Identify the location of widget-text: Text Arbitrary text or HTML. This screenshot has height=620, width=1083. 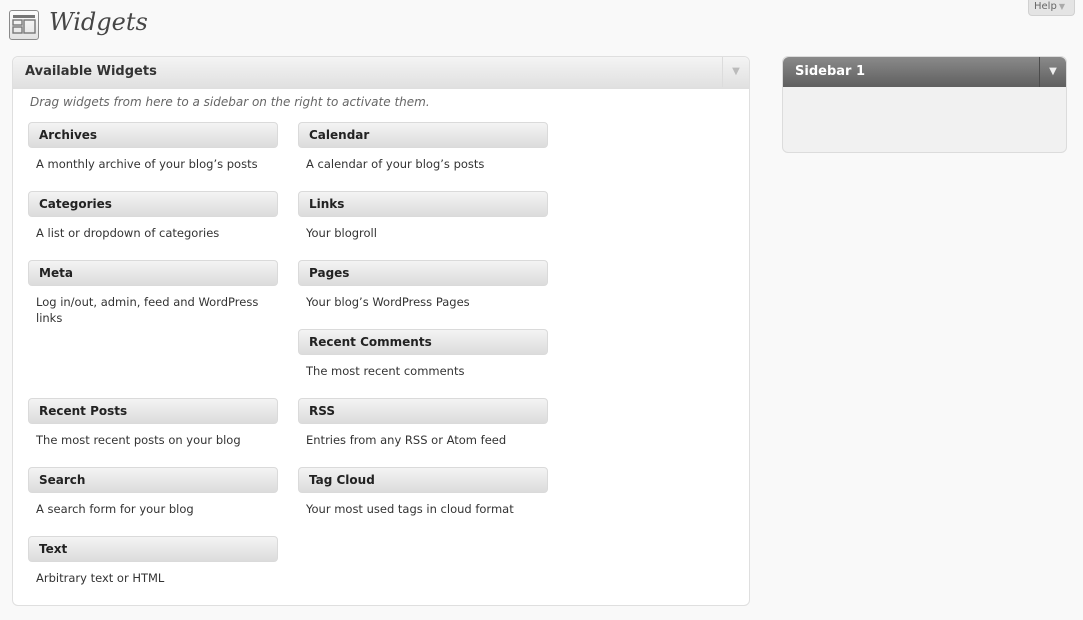
(153, 561).